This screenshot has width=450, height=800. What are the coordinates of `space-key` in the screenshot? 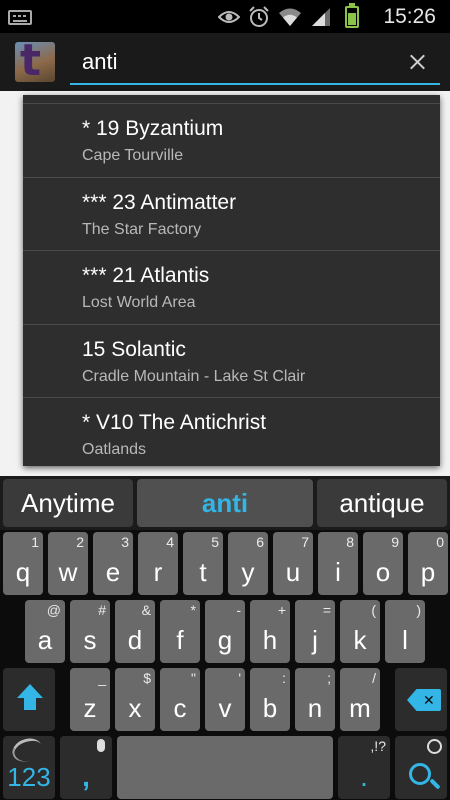 It's located at (225, 767).